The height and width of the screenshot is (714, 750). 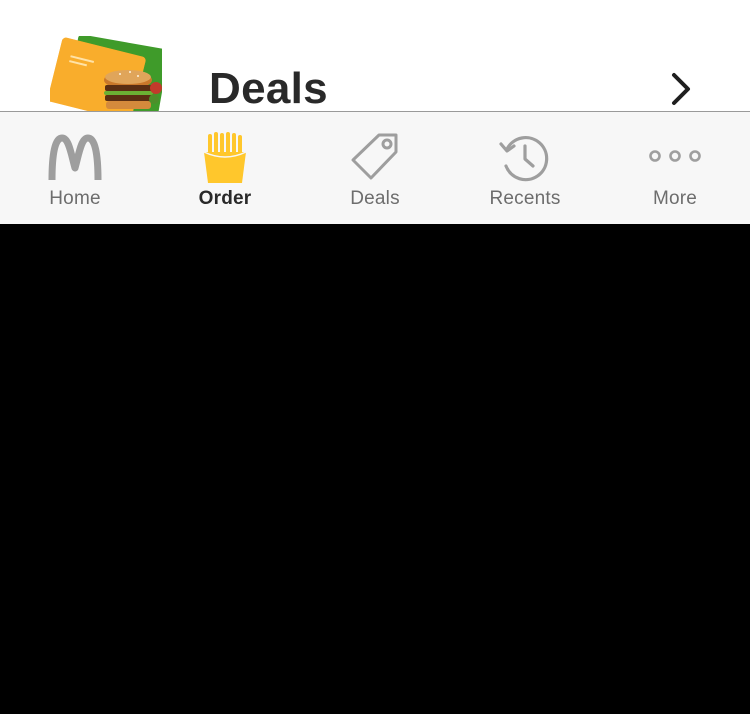 I want to click on tab-recents: Recents, so click(x=525, y=168).